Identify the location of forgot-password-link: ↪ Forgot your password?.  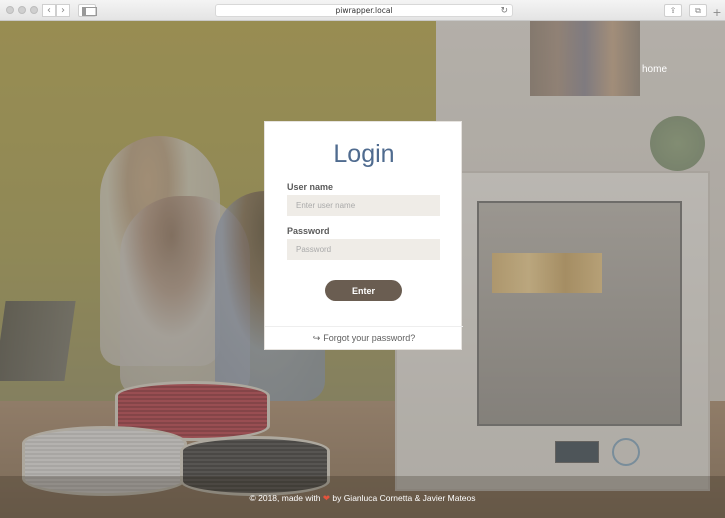
(364, 338).